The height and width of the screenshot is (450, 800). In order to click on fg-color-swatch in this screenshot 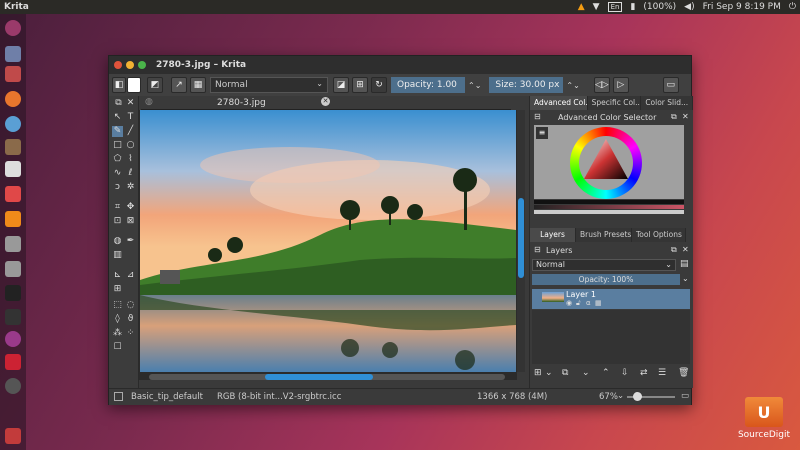, I will do `click(134, 85)`.